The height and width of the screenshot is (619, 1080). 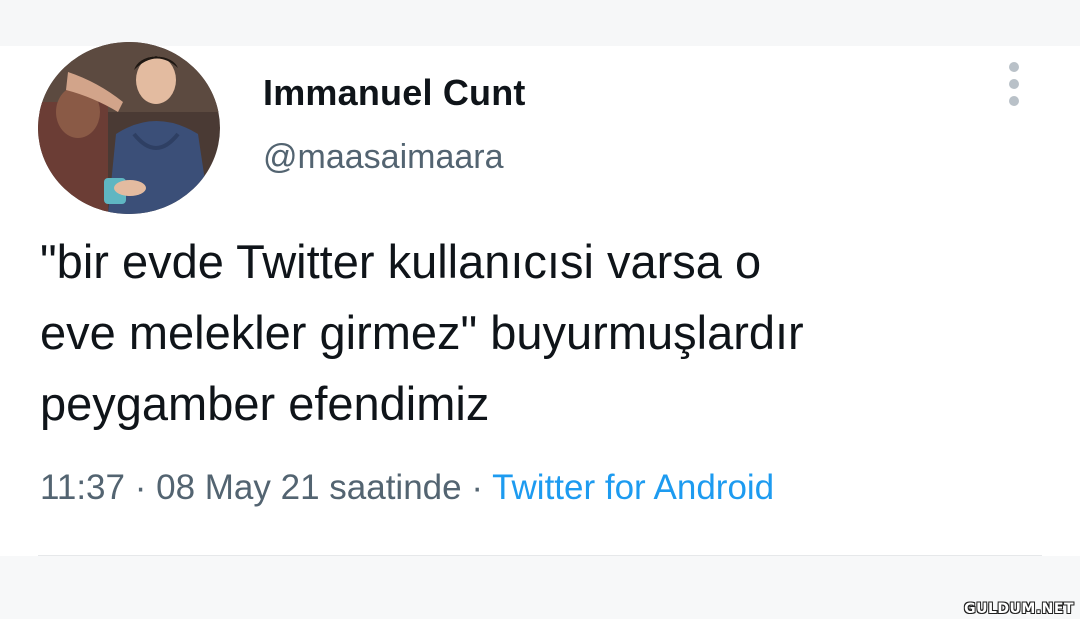 What do you see at coordinates (540, 587) in the screenshot?
I see `bottom-strip` at bounding box center [540, 587].